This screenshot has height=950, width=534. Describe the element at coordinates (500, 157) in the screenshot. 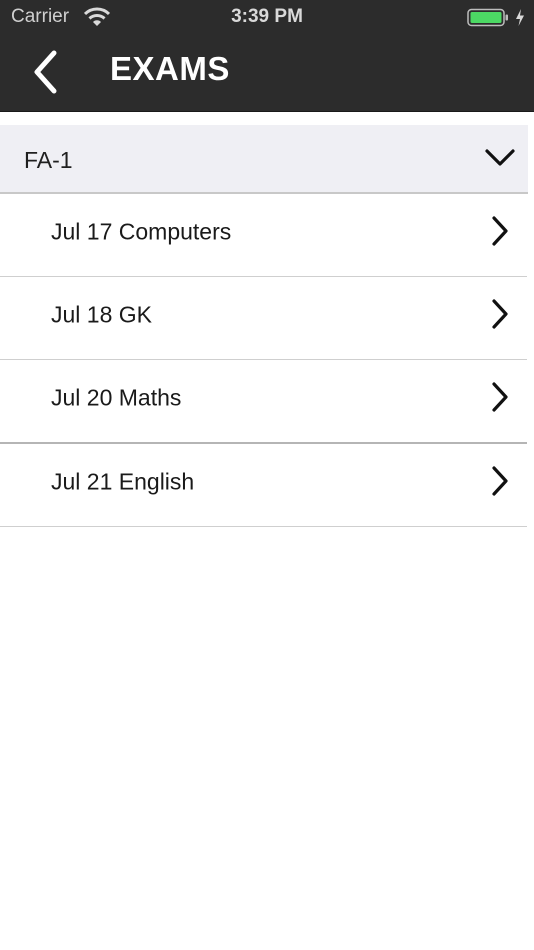

I see `chevron-down-icon` at that location.